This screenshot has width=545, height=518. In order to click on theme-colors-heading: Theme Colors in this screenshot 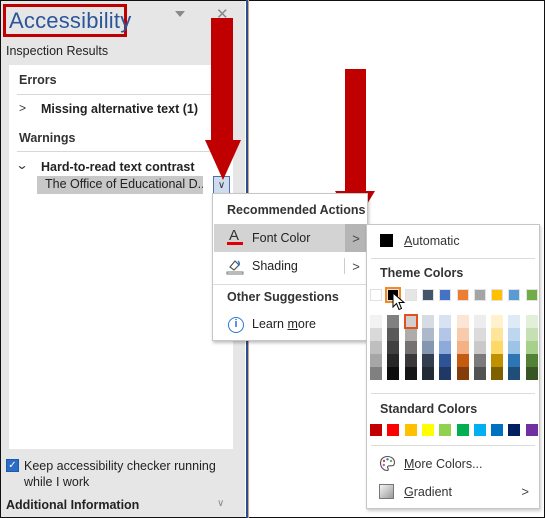, I will do `click(422, 273)`.